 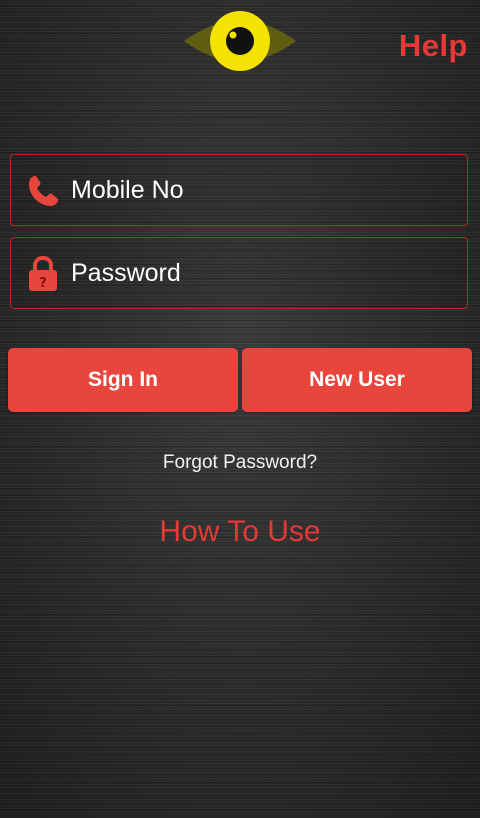 What do you see at coordinates (43, 191) in the screenshot?
I see `phone-icon` at bounding box center [43, 191].